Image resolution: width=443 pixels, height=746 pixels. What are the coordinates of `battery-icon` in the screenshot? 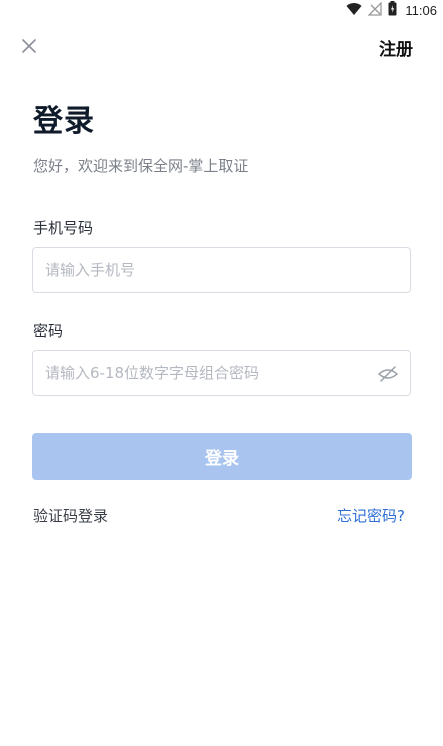 It's located at (392, 10).